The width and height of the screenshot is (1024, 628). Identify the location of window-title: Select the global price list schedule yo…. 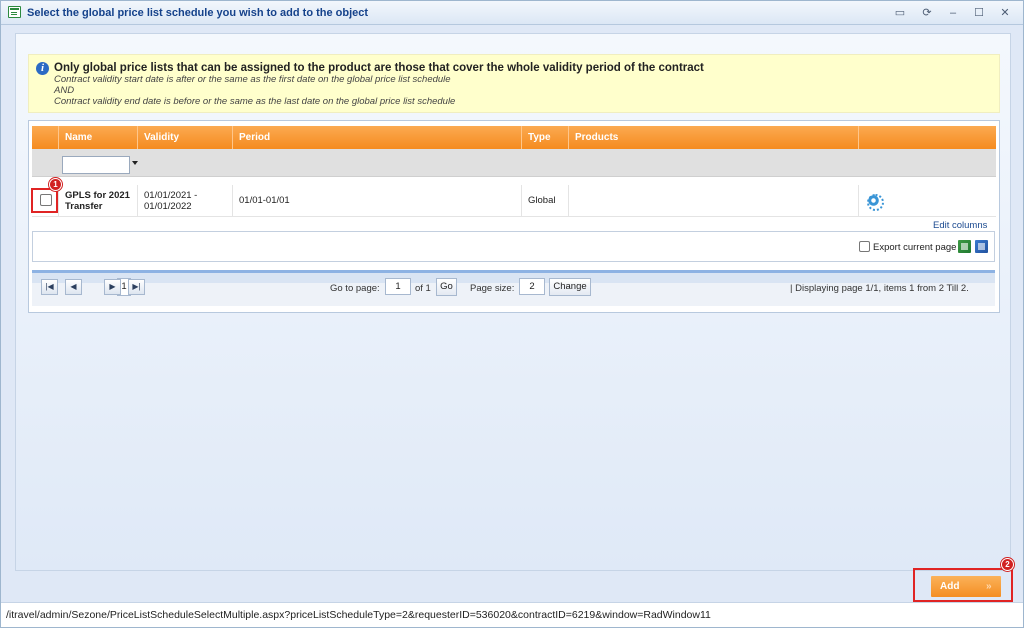
(198, 13).